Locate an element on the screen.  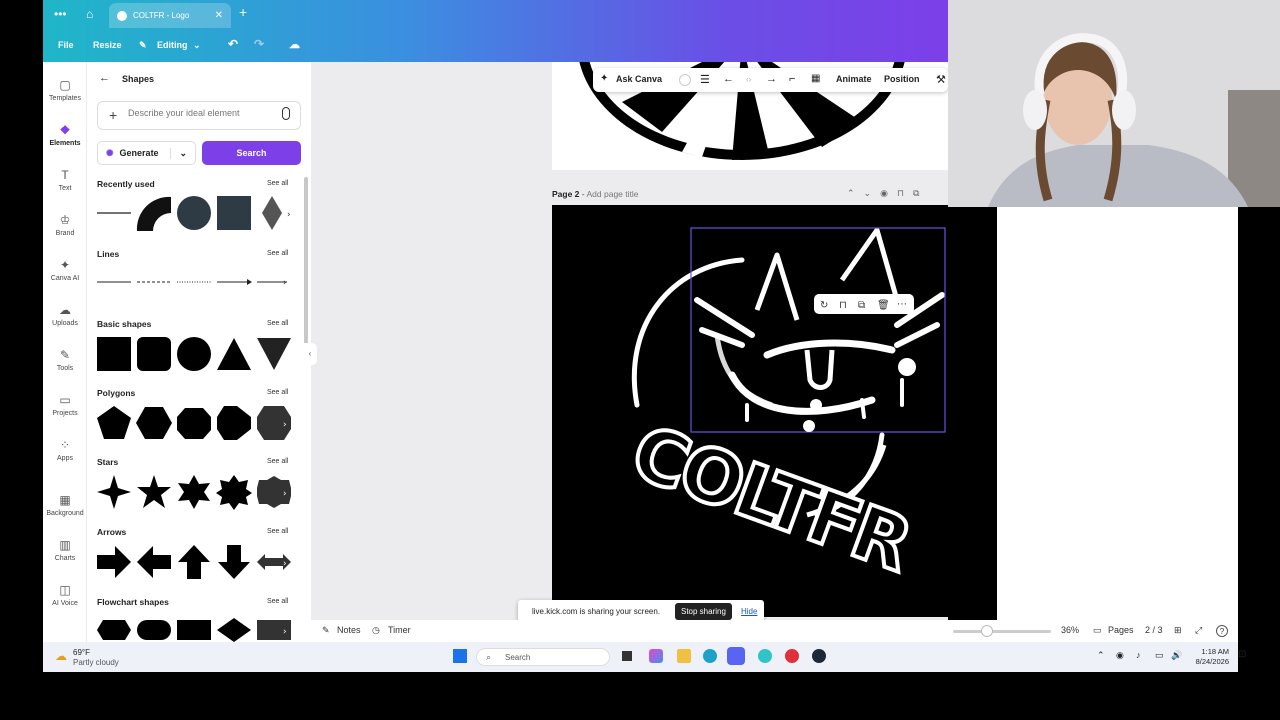
copilot-icon is located at coordinates (656, 656).